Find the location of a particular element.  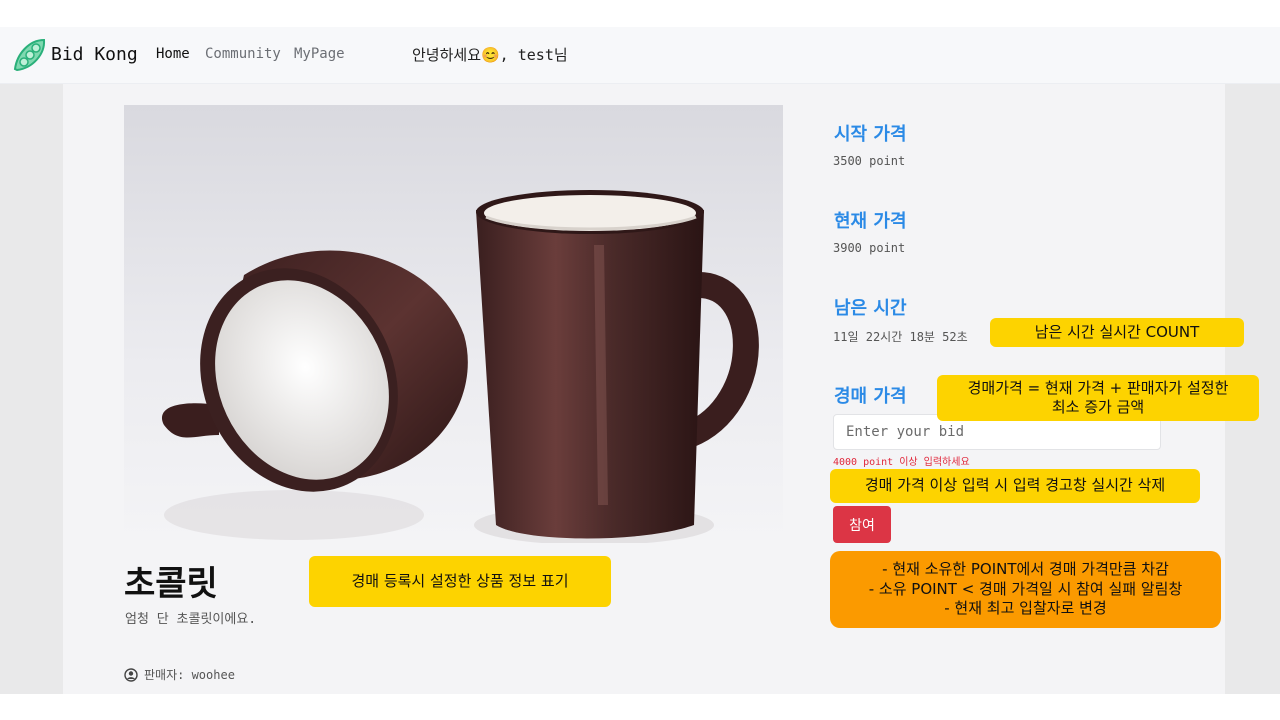

start-price-value: 3500 point is located at coordinates (869, 161).